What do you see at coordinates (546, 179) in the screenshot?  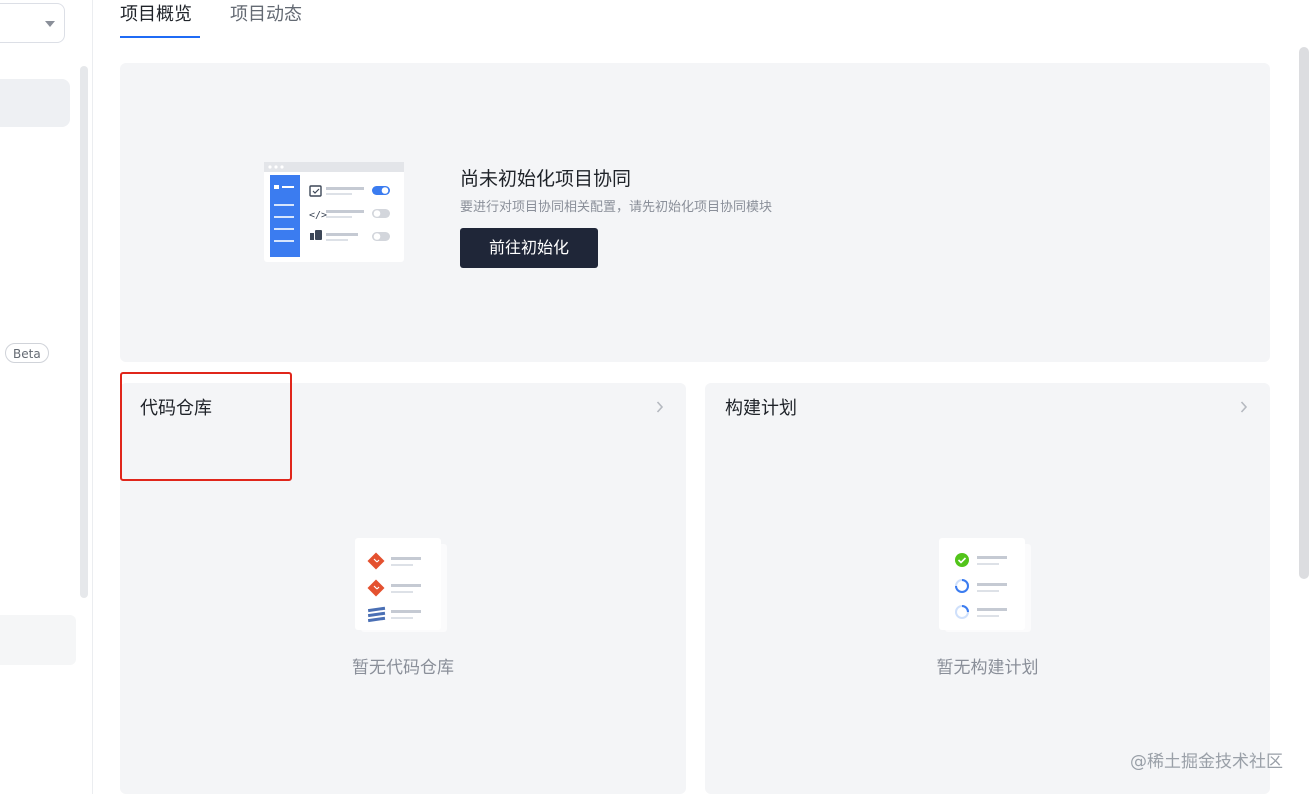 I see `banner-title: 尚未初始化项目协同` at bounding box center [546, 179].